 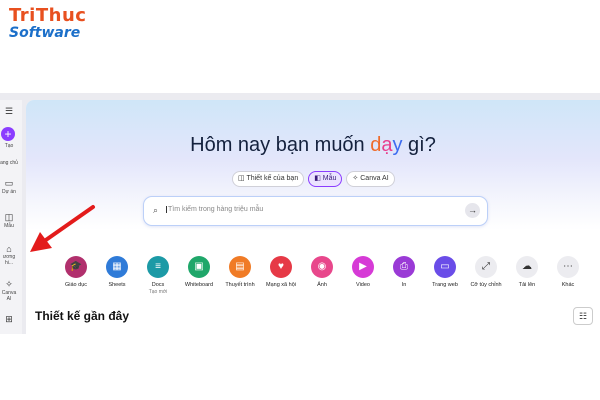 I want to click on design-icon: ◫, so click(x=241, y=178).